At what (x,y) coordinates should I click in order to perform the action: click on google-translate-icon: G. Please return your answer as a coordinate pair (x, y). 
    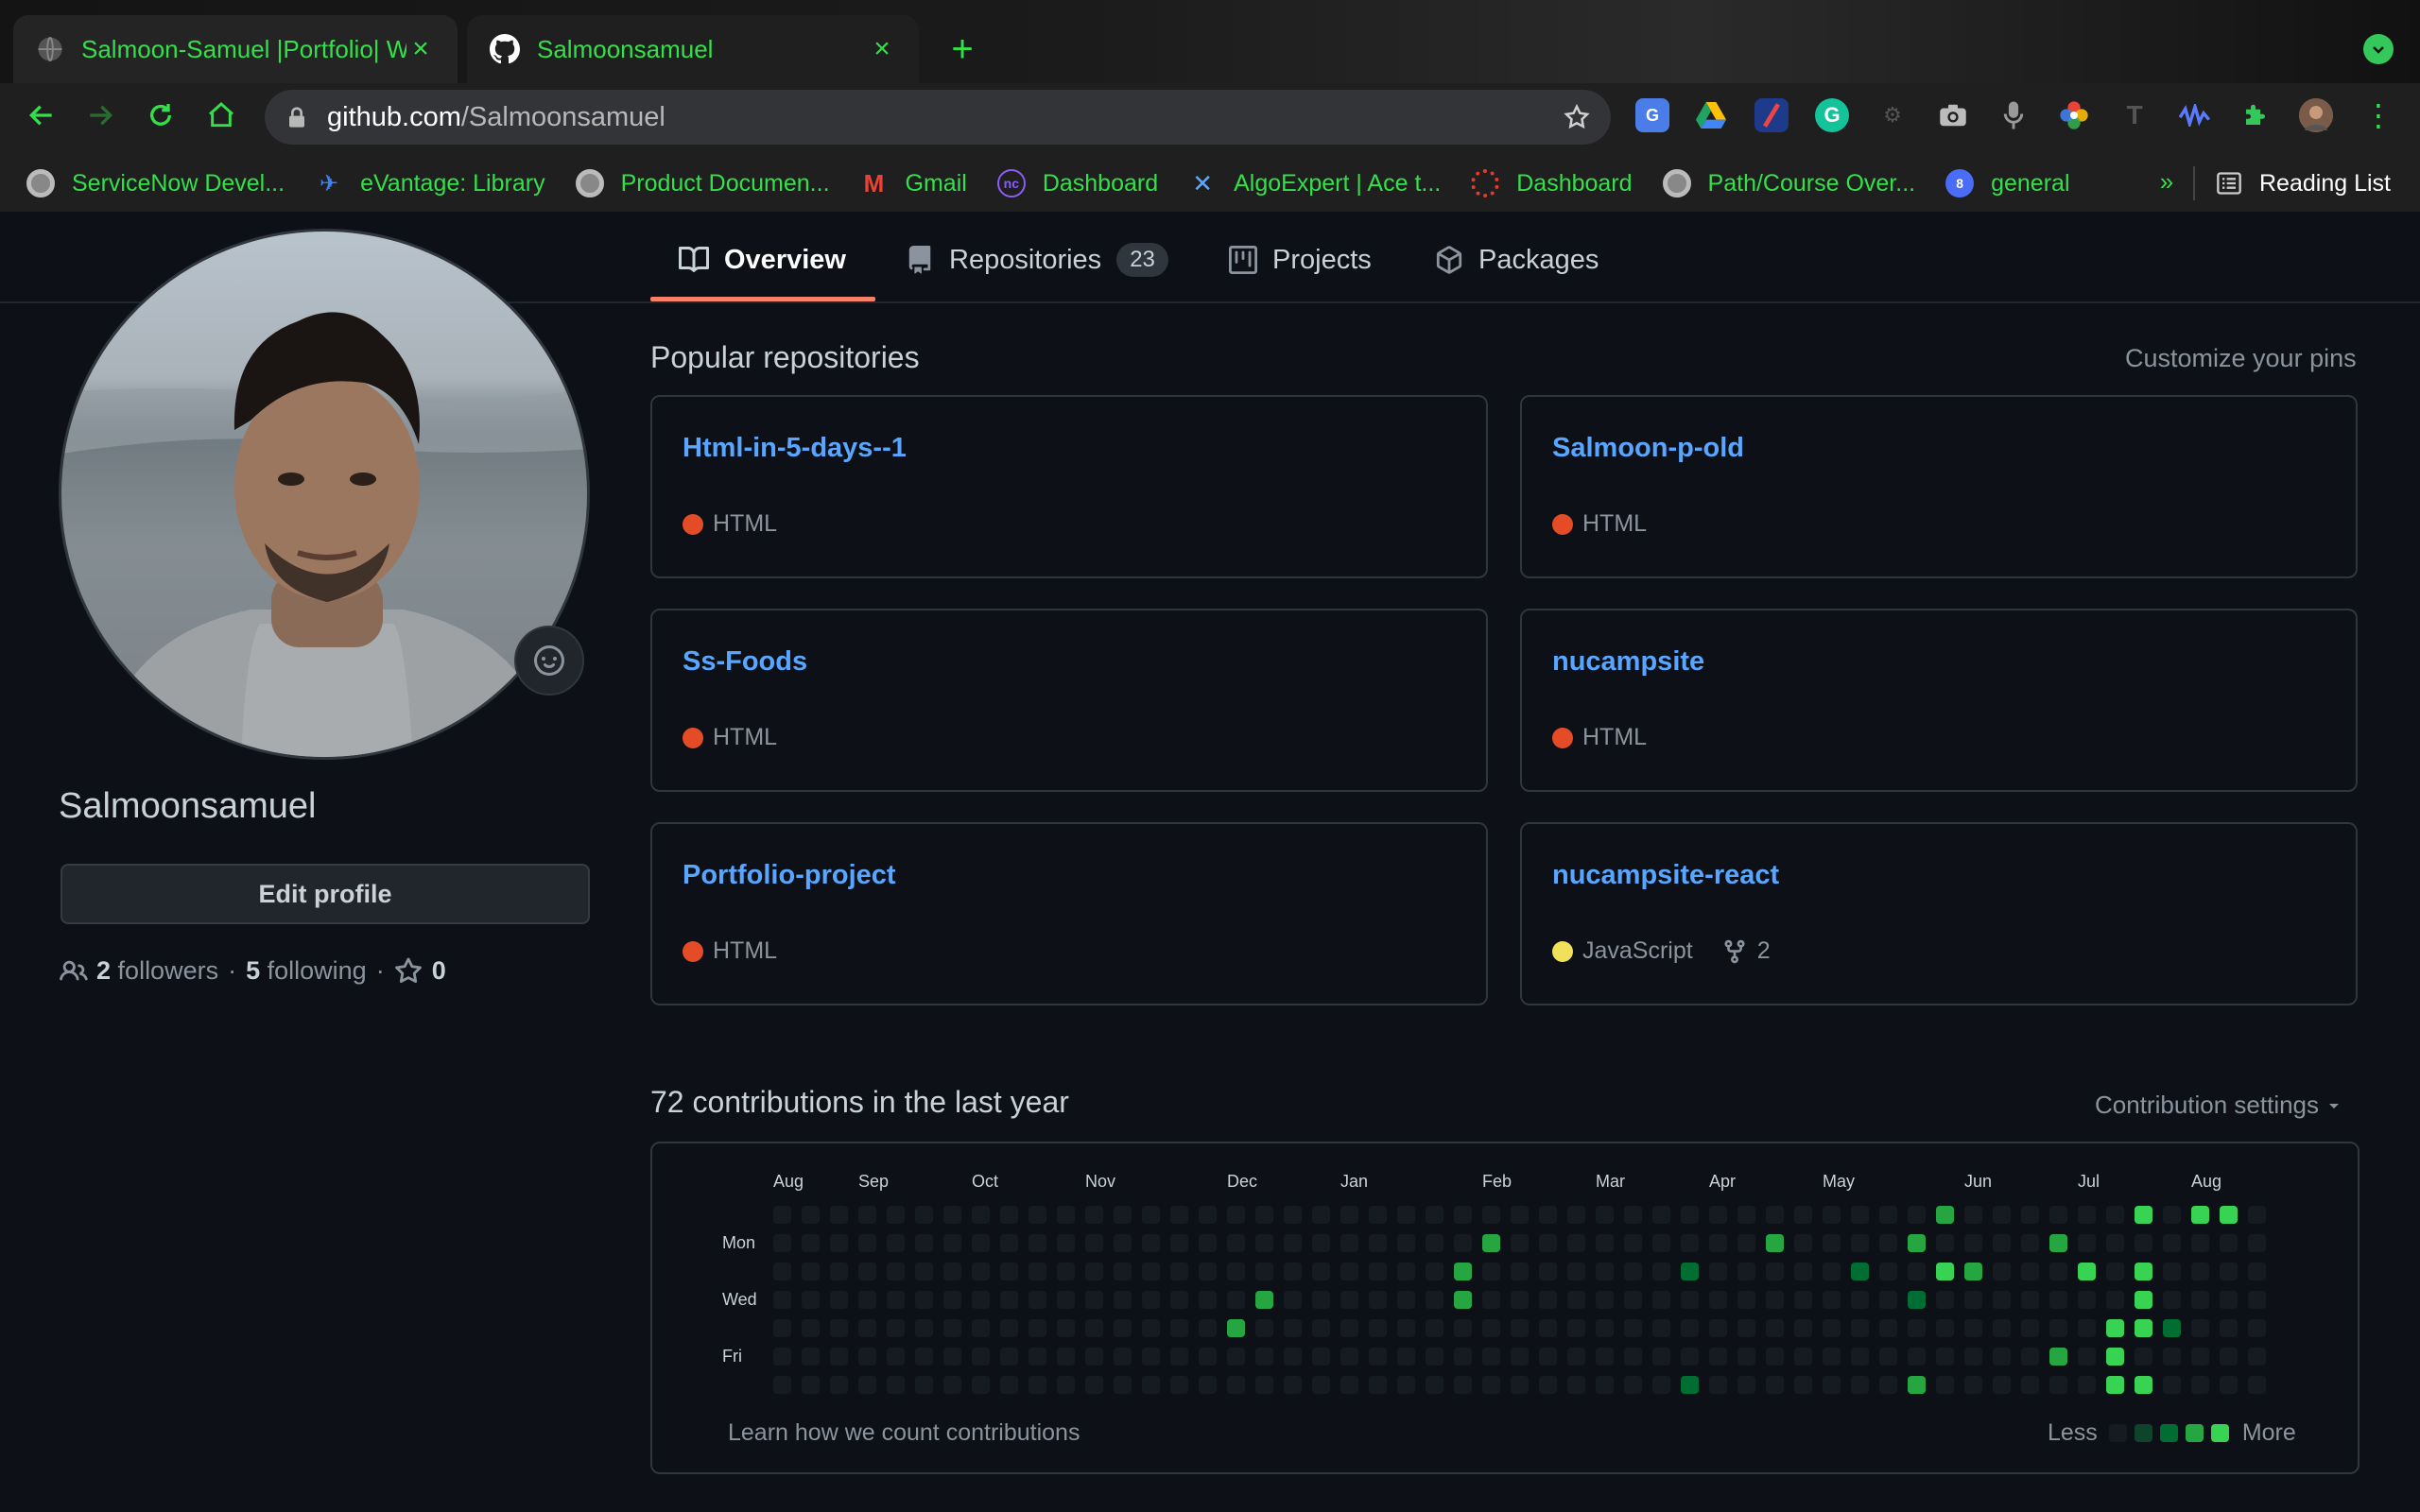
    Looking at the image, I should click on (1652, 115).